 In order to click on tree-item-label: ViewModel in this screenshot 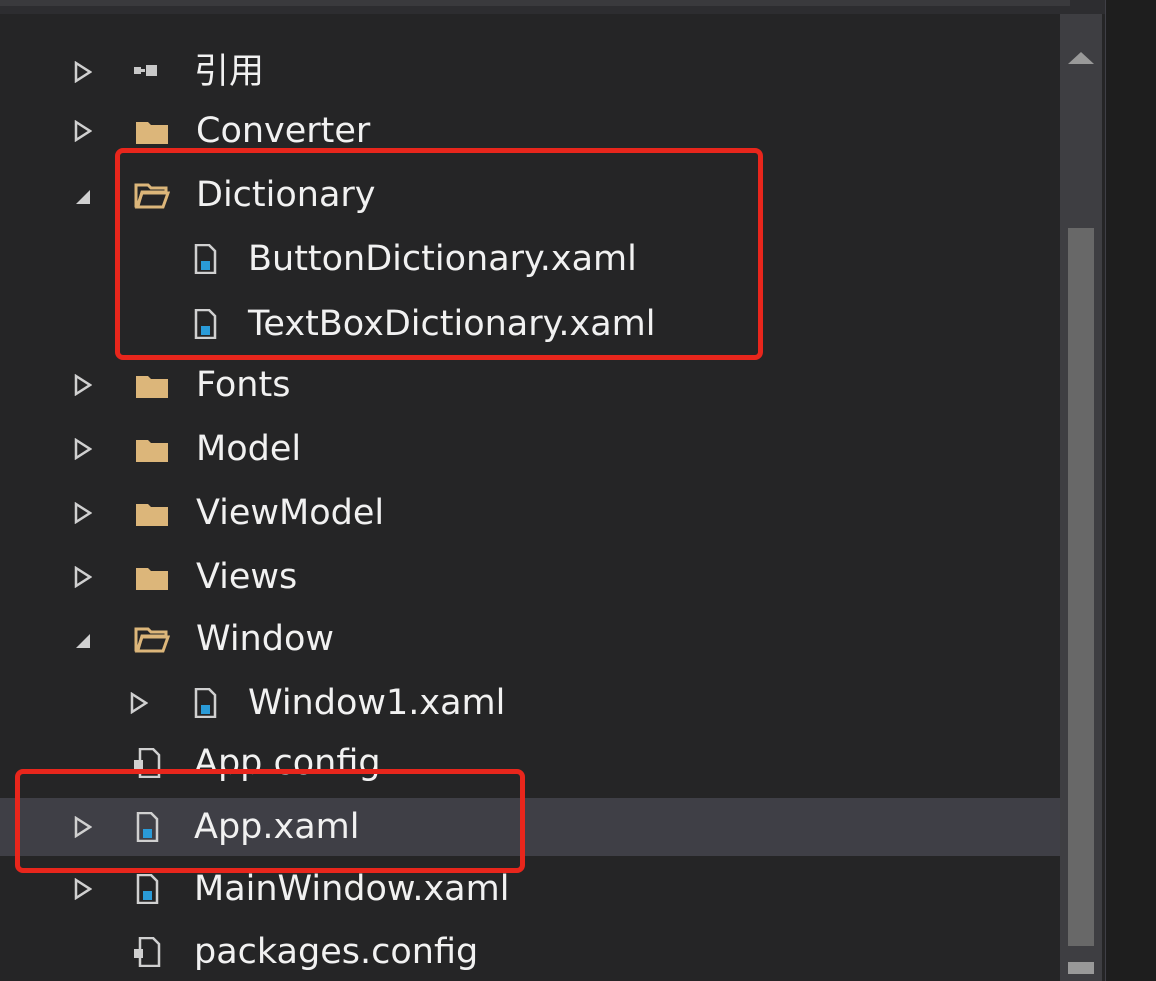, I will do `click(290, 513)`.